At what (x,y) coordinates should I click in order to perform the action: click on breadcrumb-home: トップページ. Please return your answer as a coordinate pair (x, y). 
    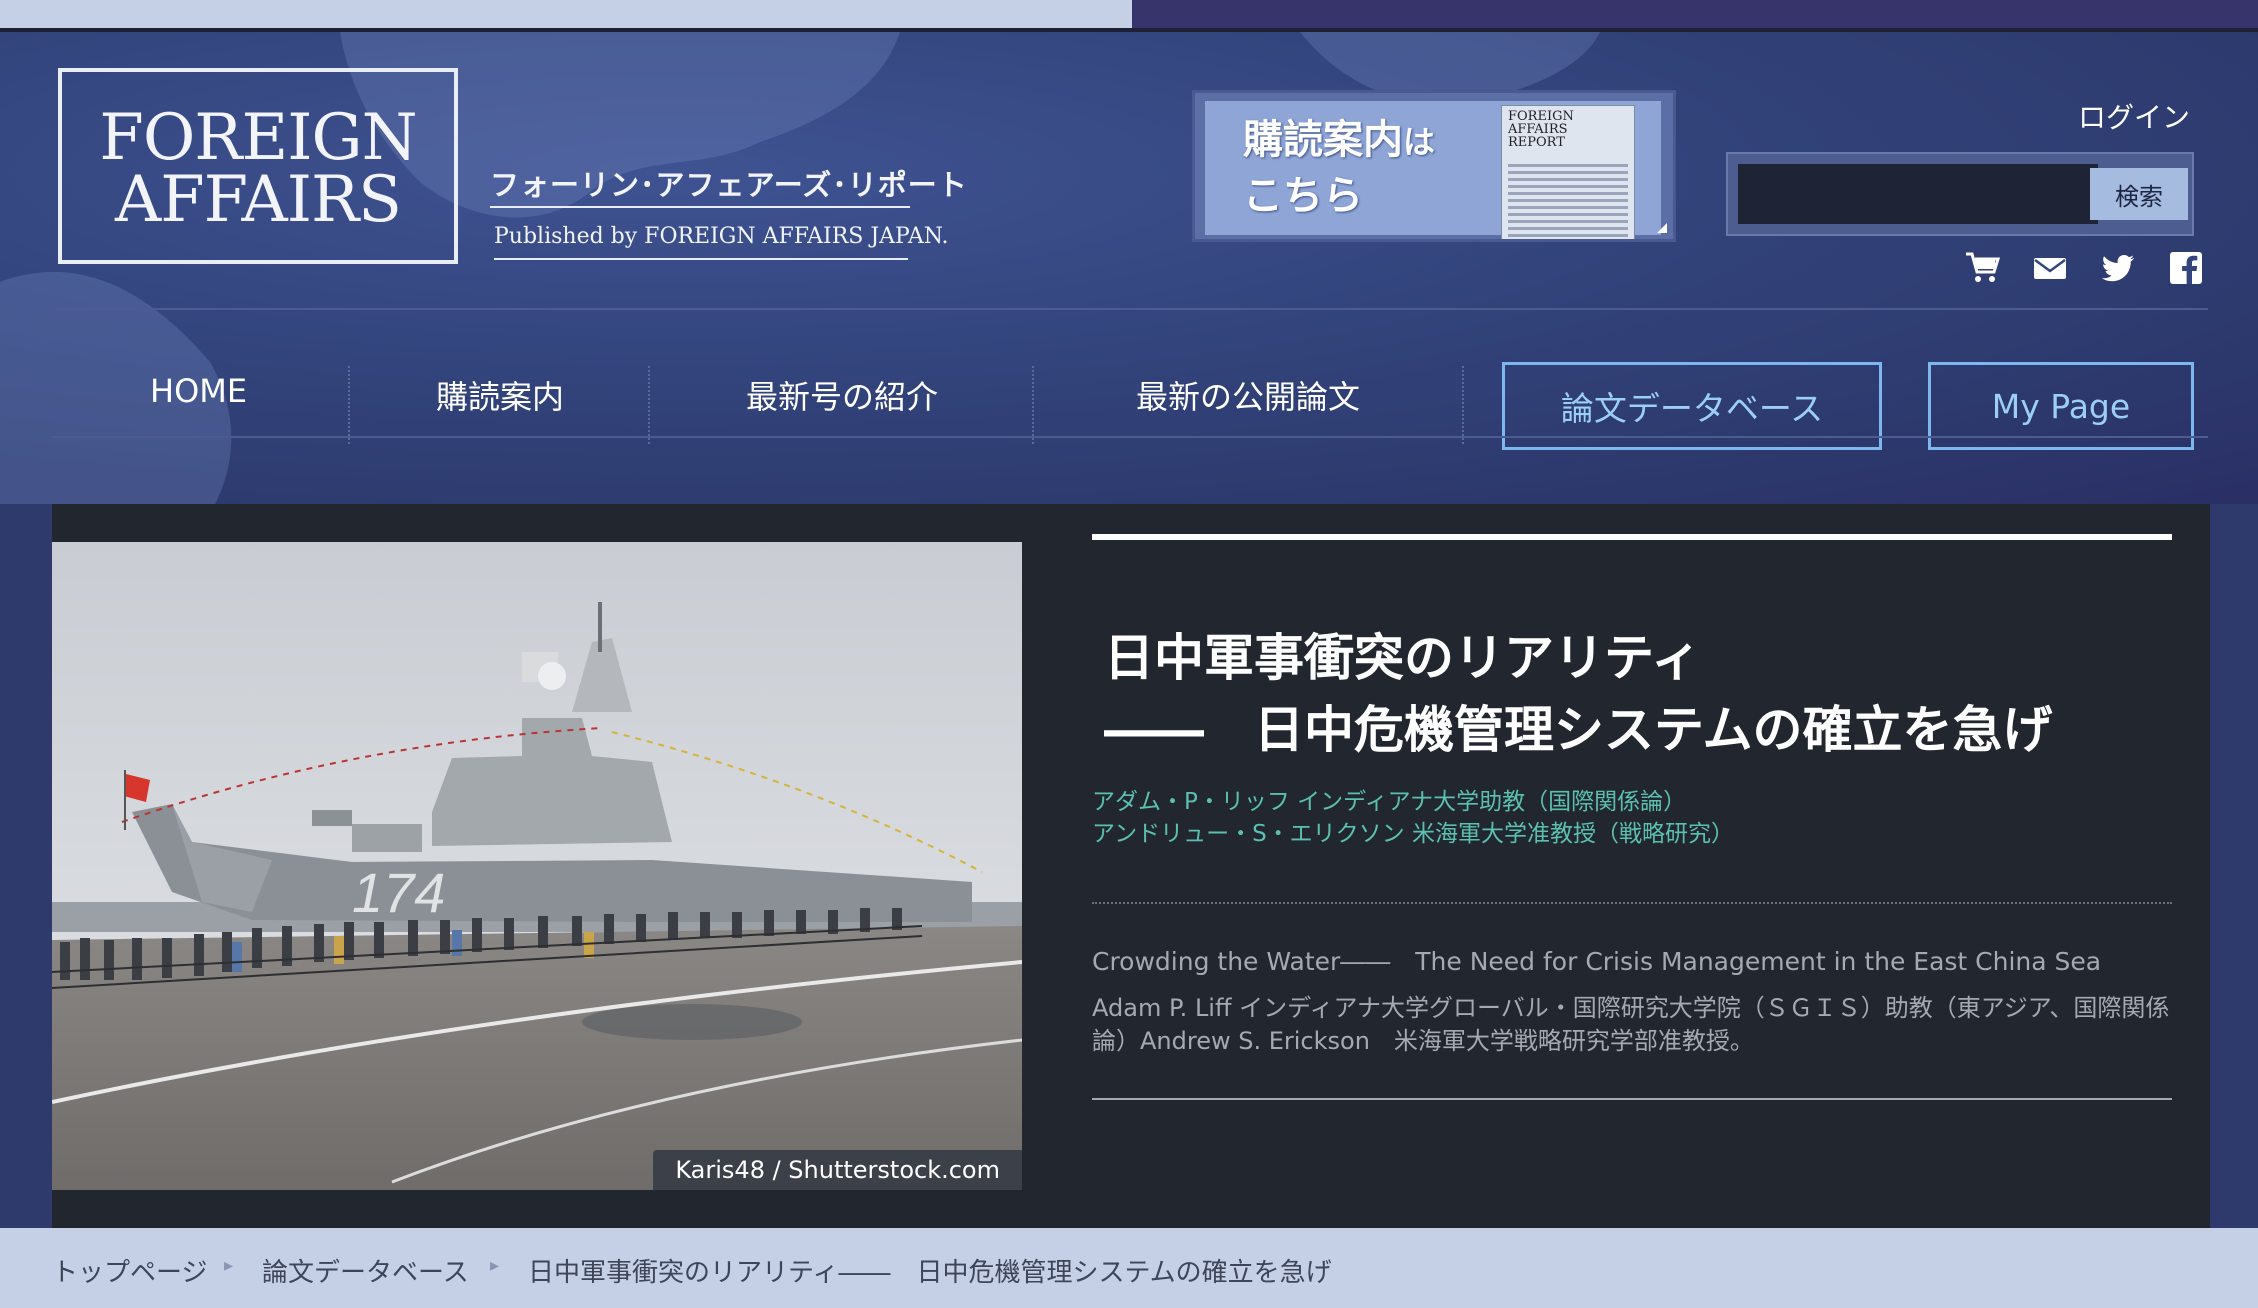
    Looking at the image, I should click on (129, 1270).